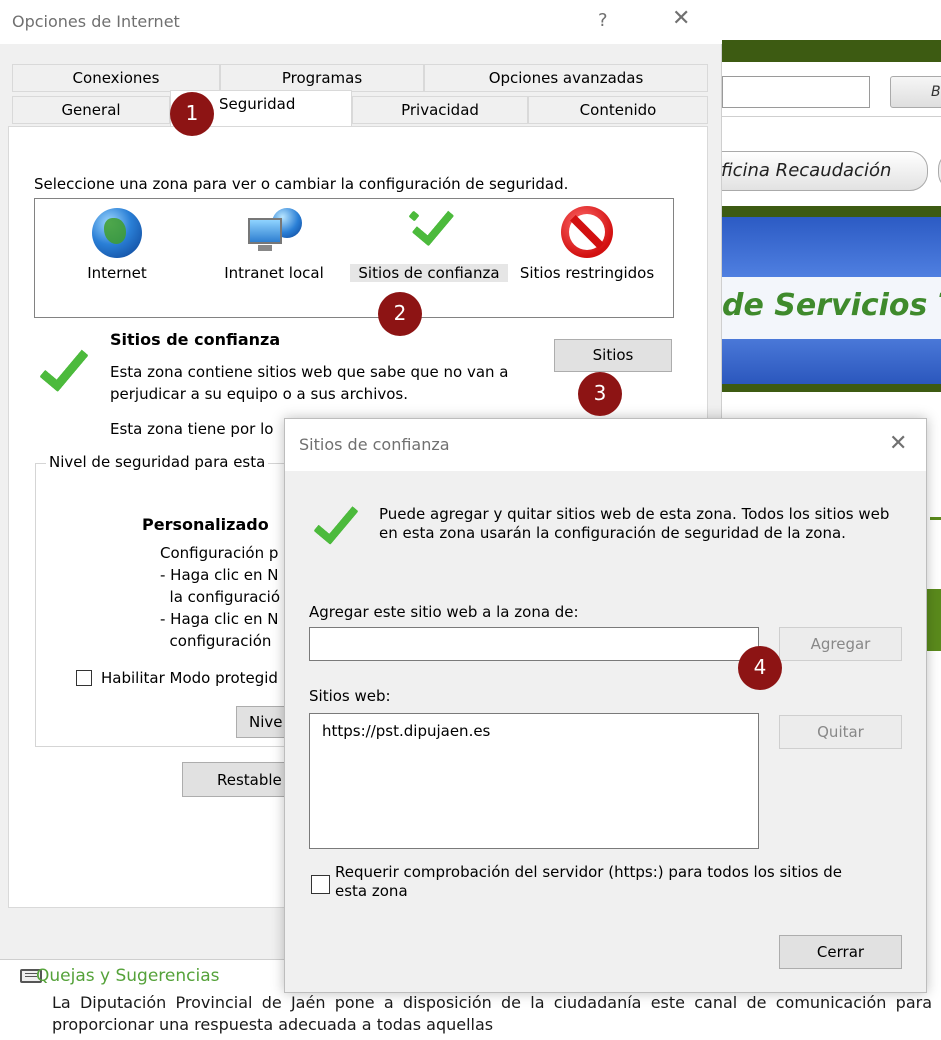 Image resolution: width=941 pixels, height=1040 pixels. I want to click on tab-general: General, so click(91, 110).